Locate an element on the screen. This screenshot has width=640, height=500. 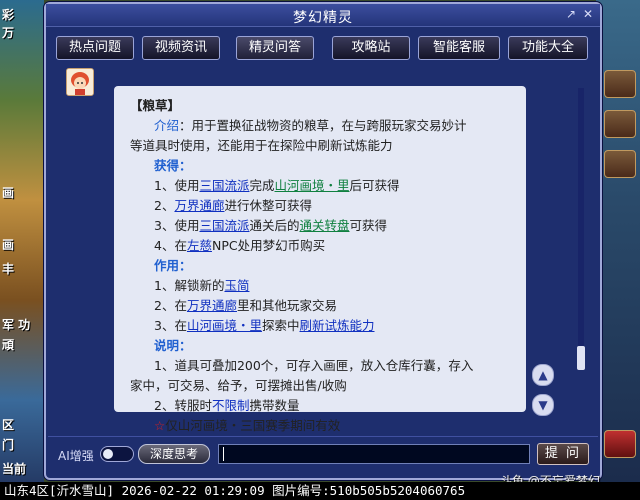
tab-guide-station: 攻略站 is located at coordinates (371, 48).